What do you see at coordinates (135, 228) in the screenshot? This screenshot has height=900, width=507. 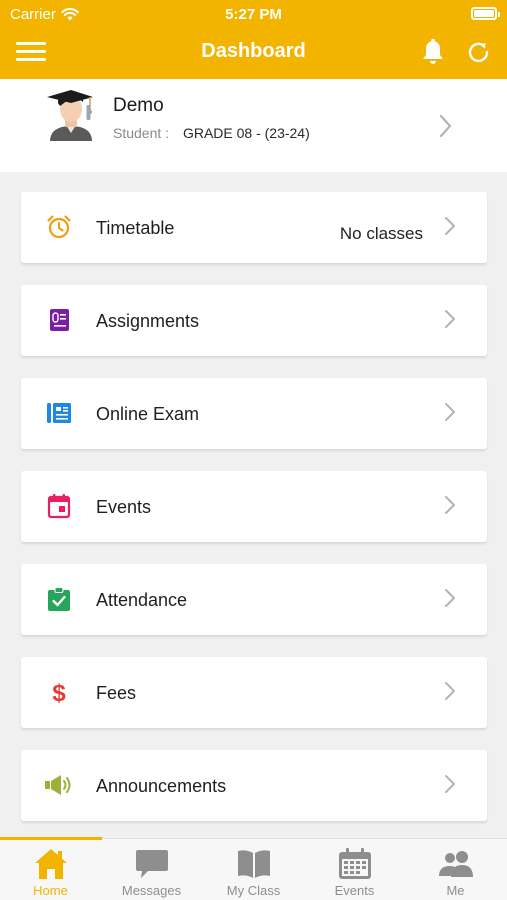 I see `menu-item-label: Timetable` at bounding box center [135, 228].